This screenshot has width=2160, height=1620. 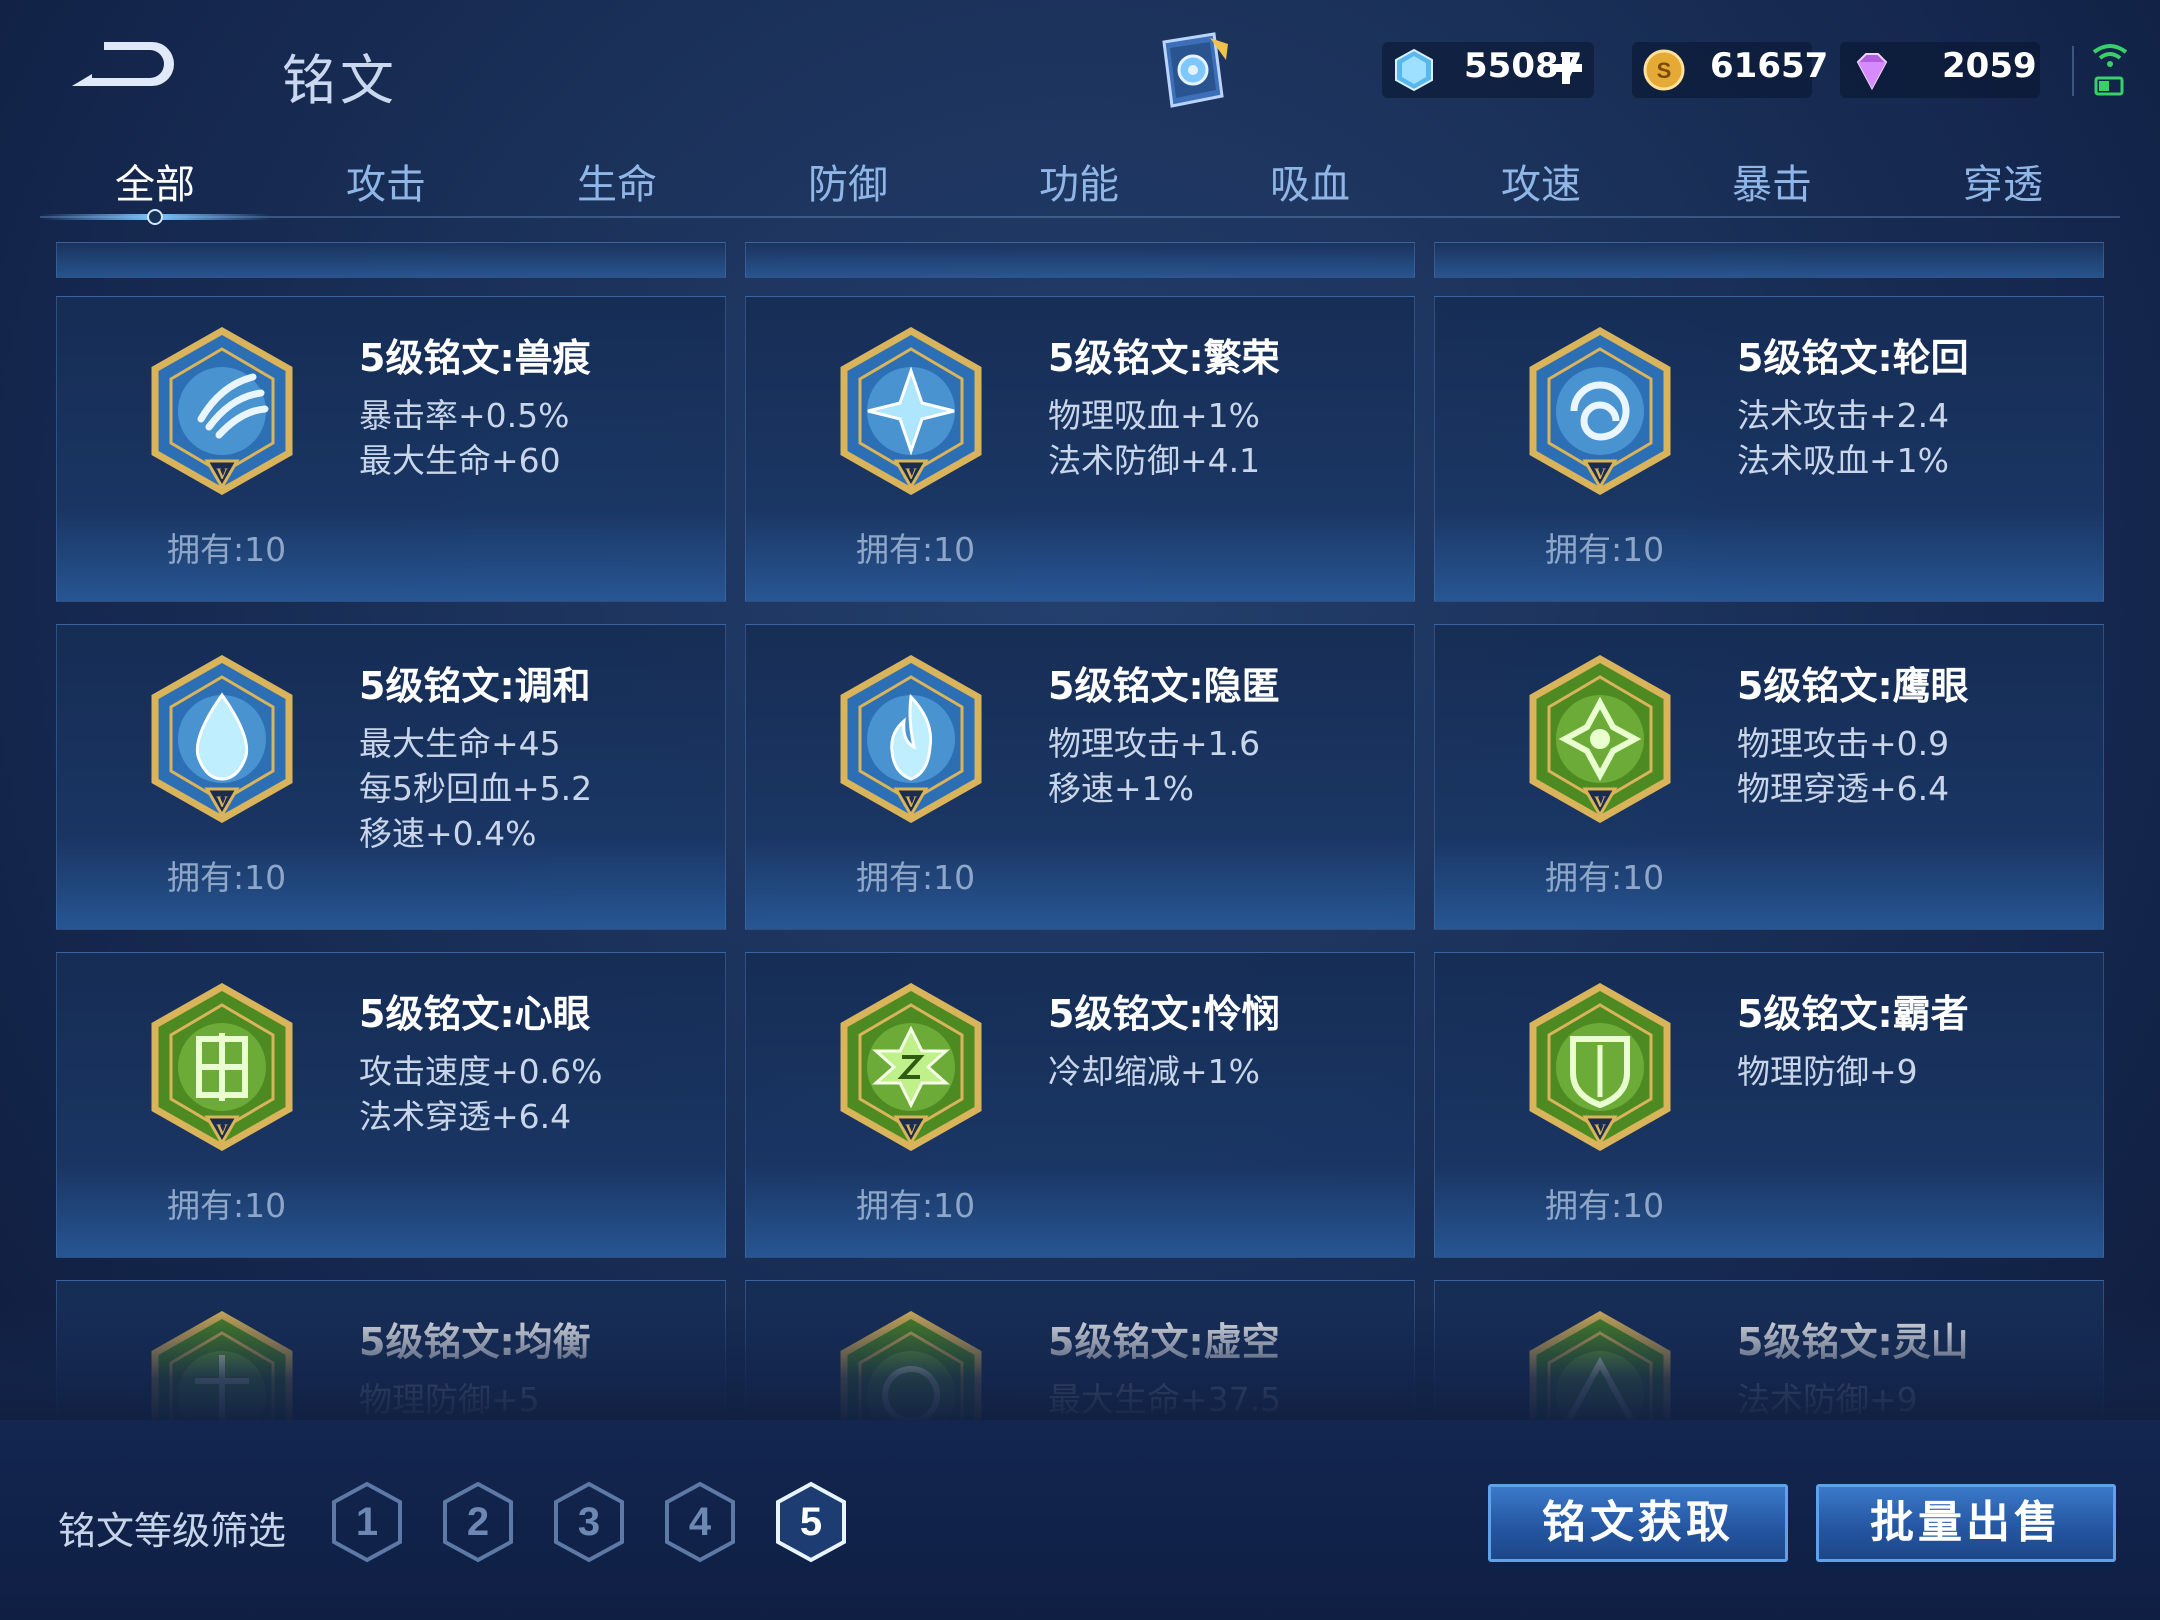 I want to click on svg-text: S, so click(x=1664, y=70).